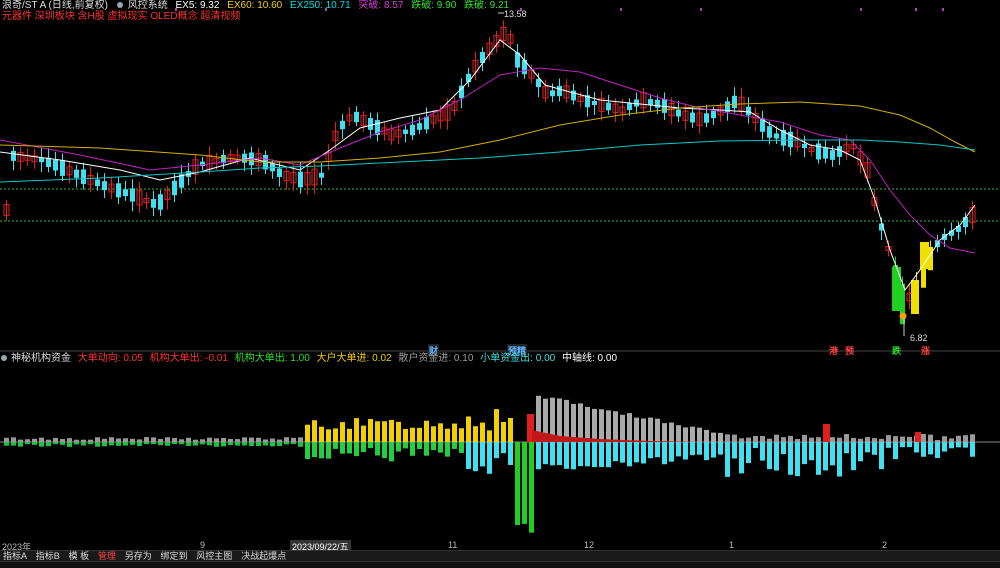  Describe the element at coordinates (121, 16) in the screenshot. I see `concept-tags: 元器件 深圳板块 含H股 虚拟现实 OLED概念 超清视频` at that location.